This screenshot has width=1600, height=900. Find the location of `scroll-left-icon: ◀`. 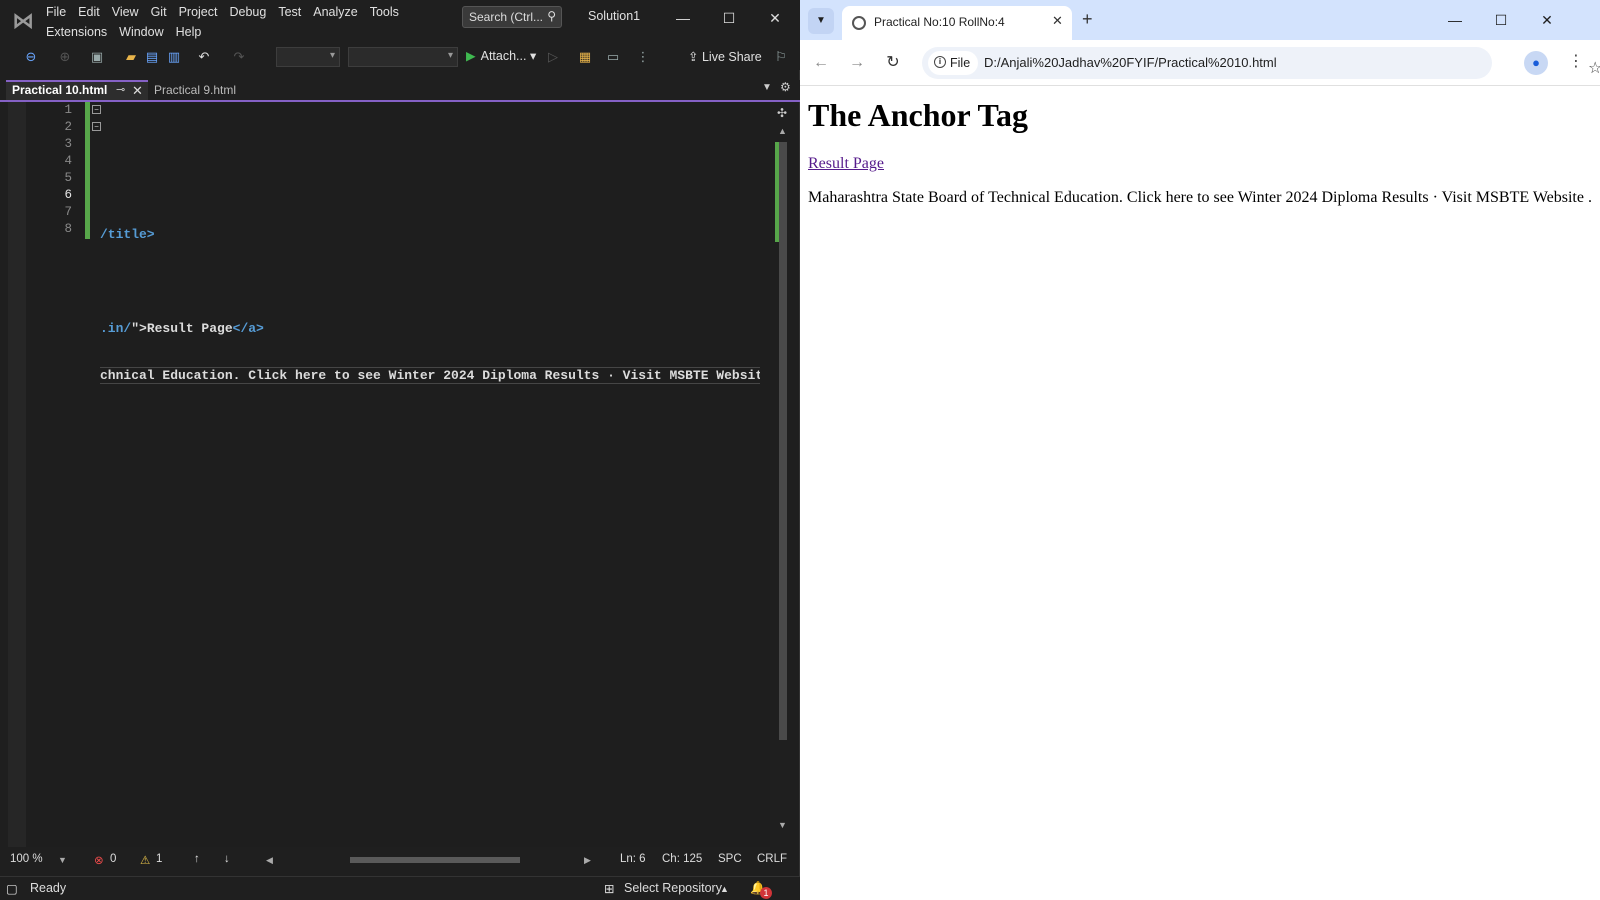

scroll-left-icon: ◀ is located at coordinates (269, 860).